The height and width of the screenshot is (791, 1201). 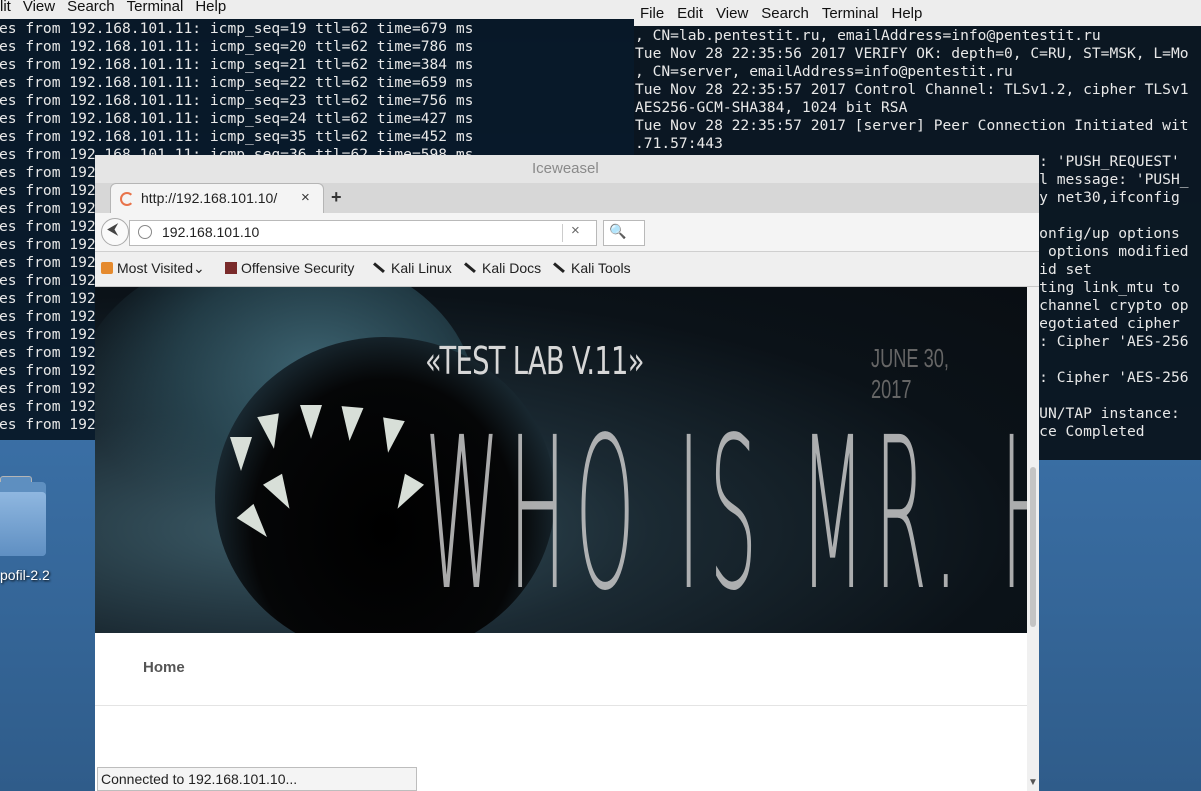 What do you see at coordinates (145, 232) in the screenshot?
I see `globe-icon` at bounding box center [145, 232].